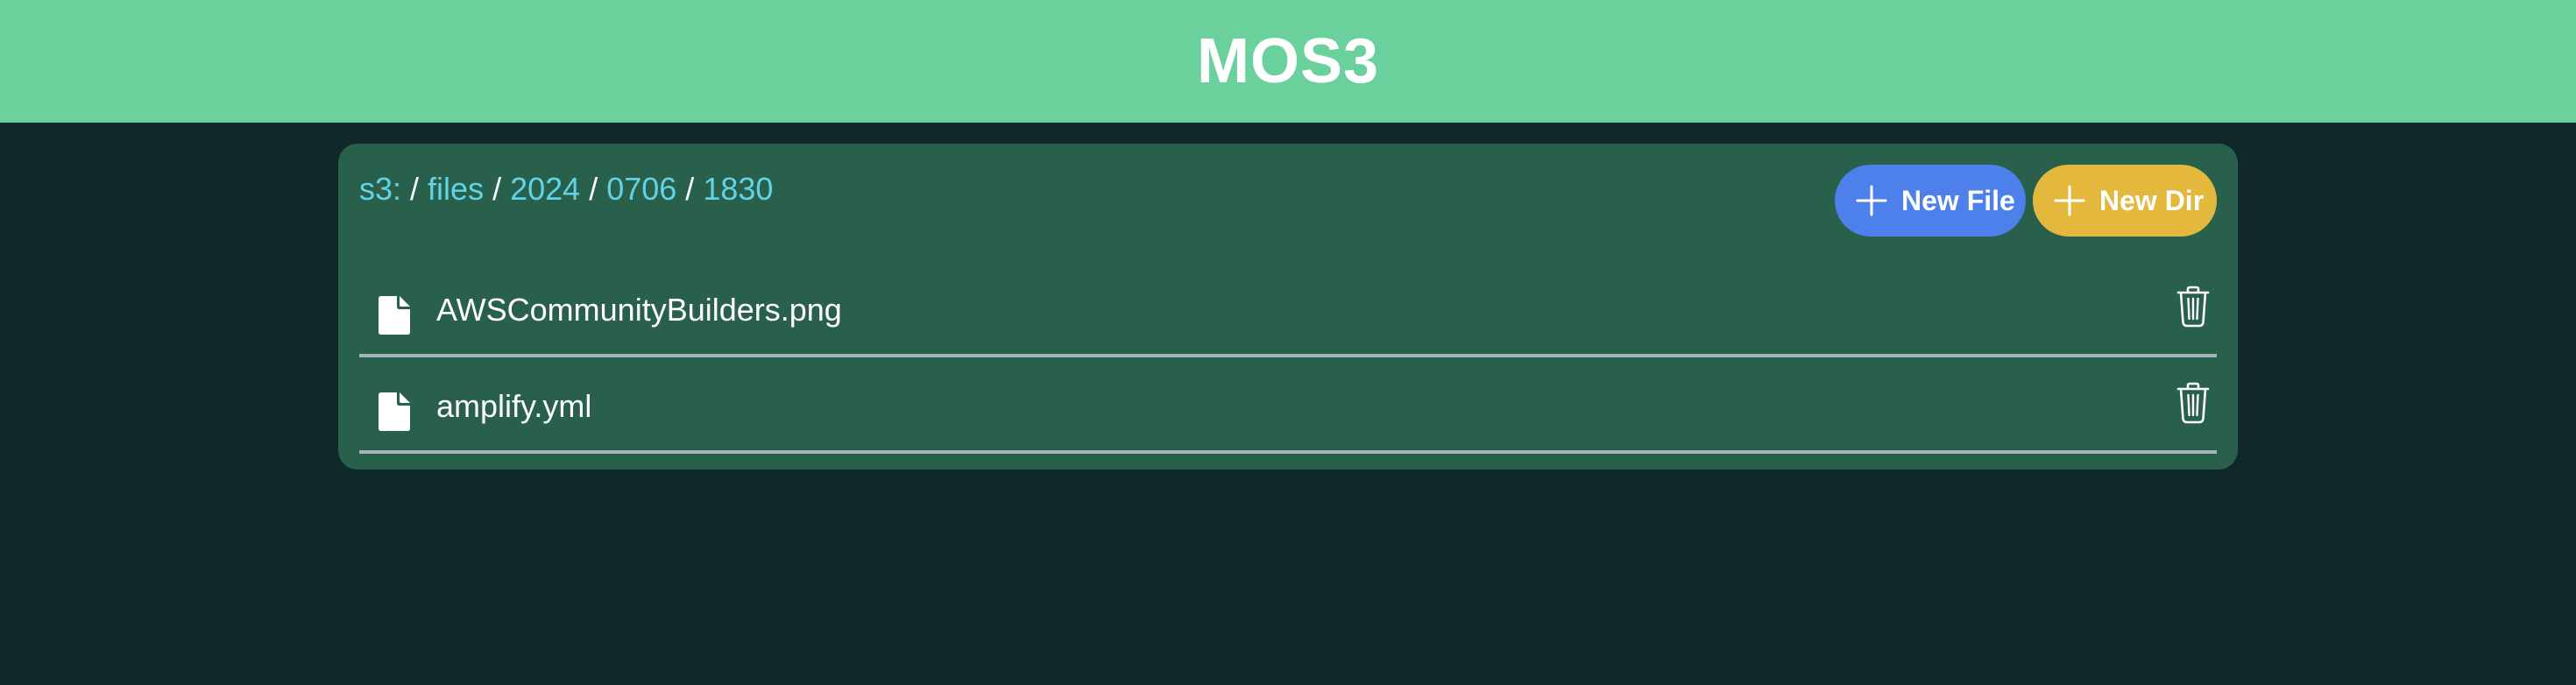 The image size is (2576, 685). I want to click on breadcrumb: s3: / files/2024/0706/1830, so click(566, 189).